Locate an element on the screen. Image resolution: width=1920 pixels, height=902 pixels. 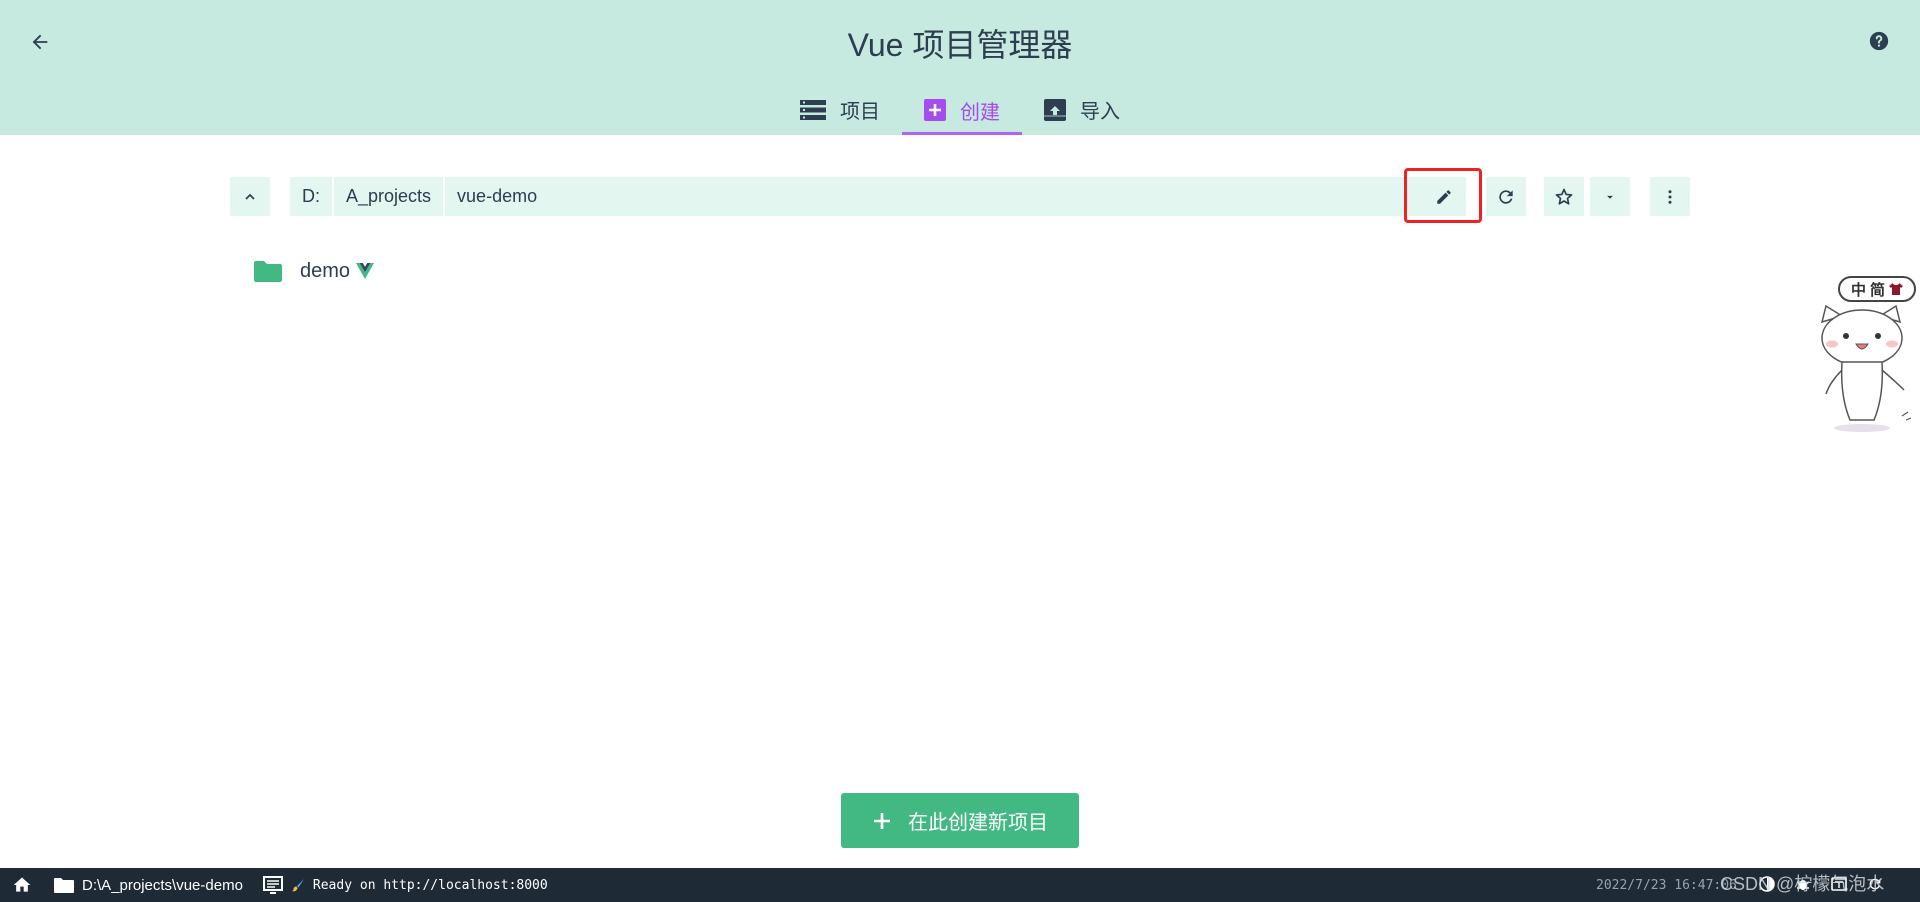
path-segment-folder: A_projects is located at coordinates (390, 196).